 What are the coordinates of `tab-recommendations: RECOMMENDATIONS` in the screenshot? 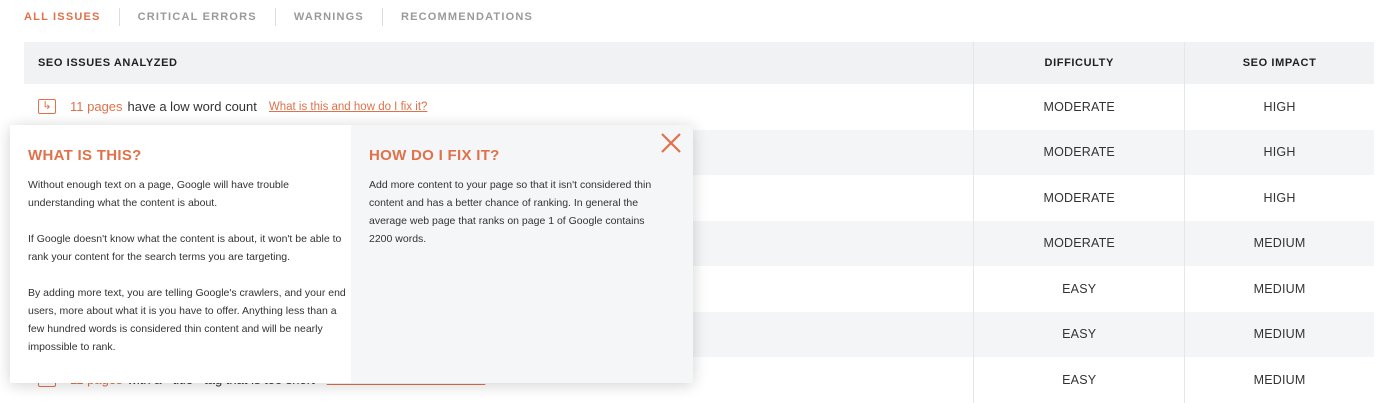 It's located at (466, 17).